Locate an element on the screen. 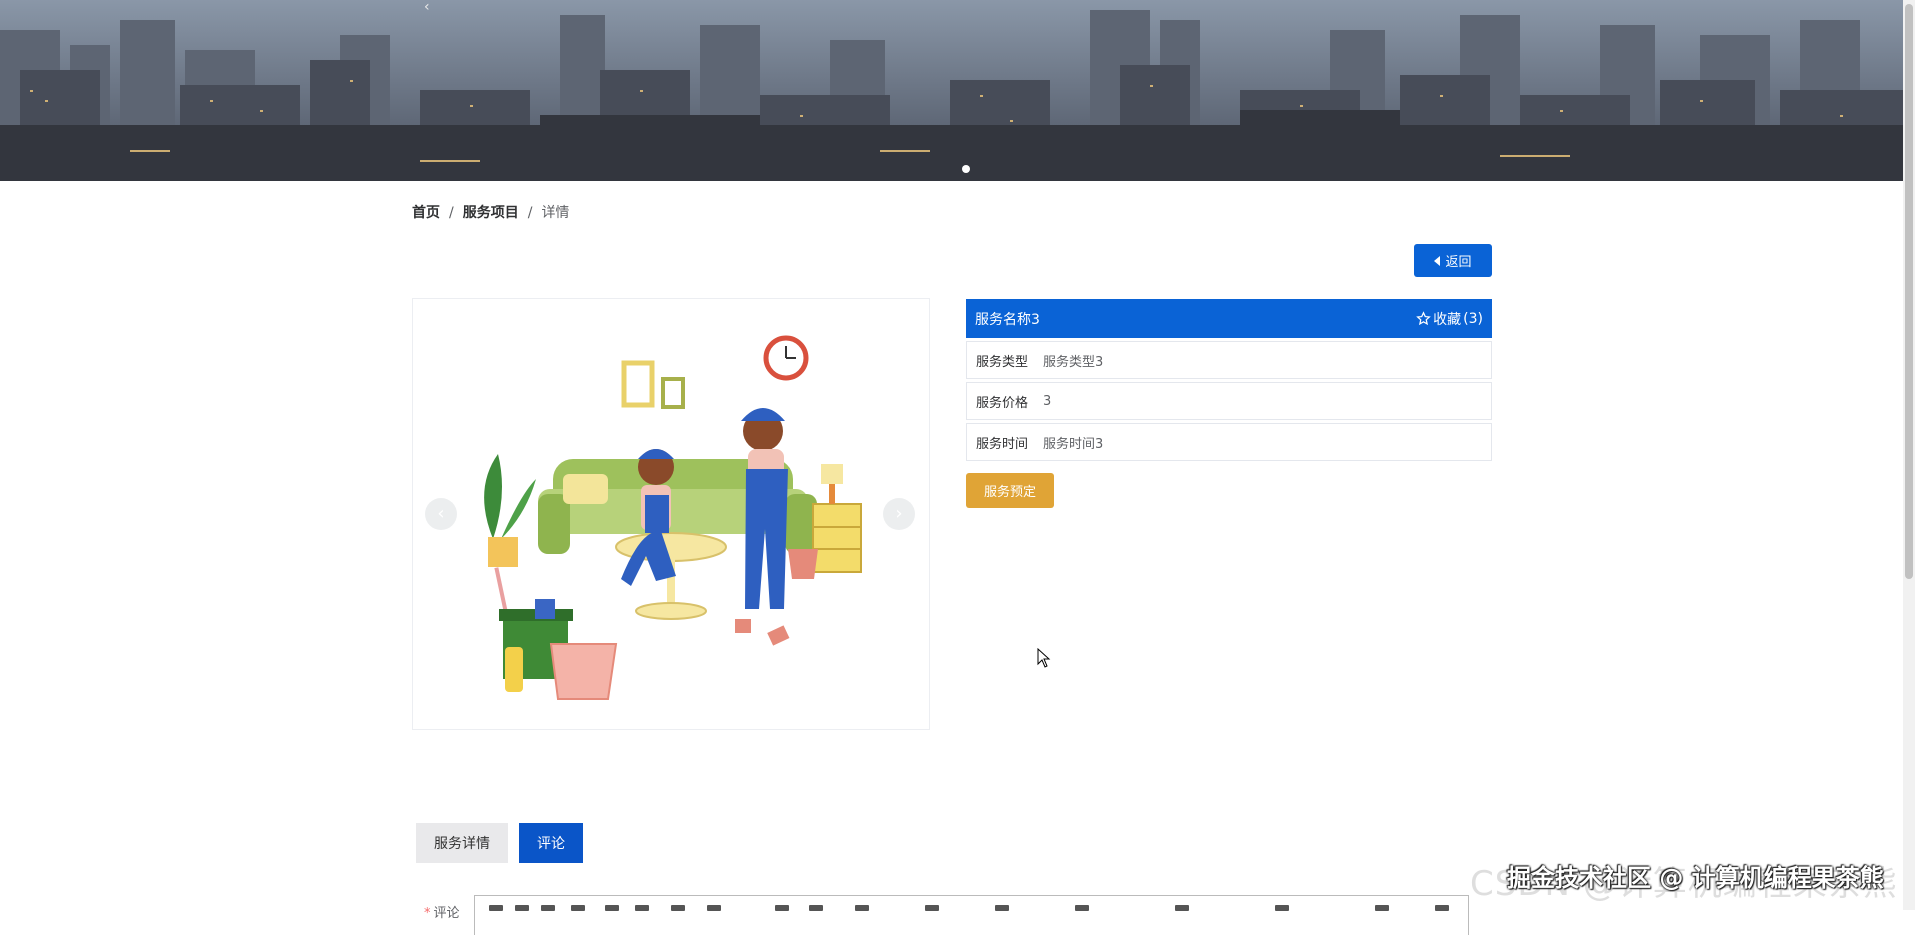 Image resolution: width=1915 pixels, height=935 pixels. comment-label-text: 评论 is located at coordinates (446, 913).